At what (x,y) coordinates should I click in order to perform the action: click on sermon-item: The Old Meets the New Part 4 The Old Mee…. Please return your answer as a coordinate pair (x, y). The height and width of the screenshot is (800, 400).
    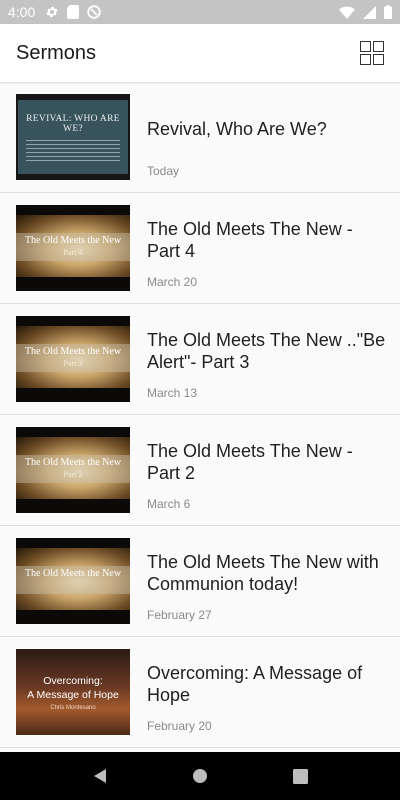
    Looking at the image, I should click on (200, 248).